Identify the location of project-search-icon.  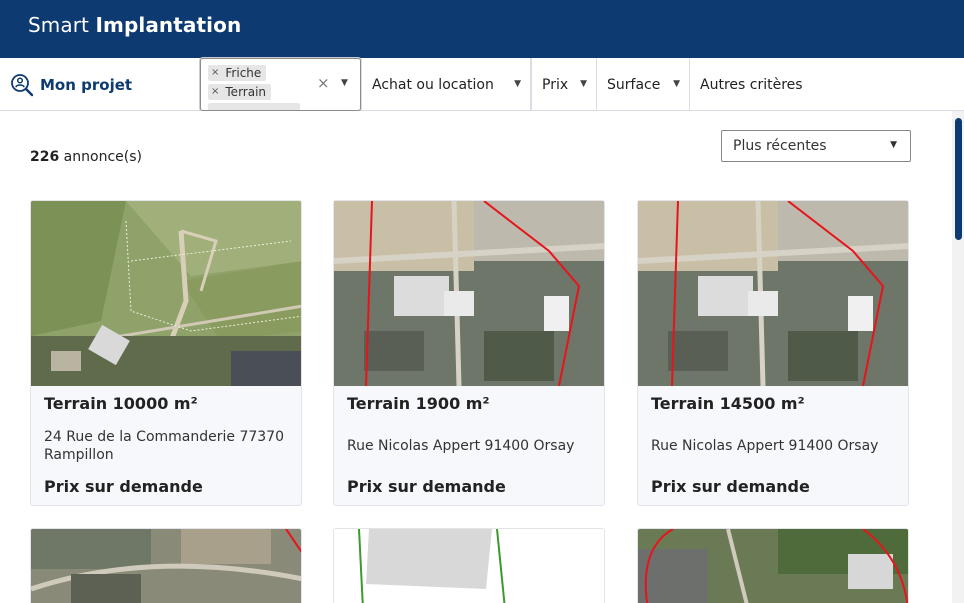
(22, 84).